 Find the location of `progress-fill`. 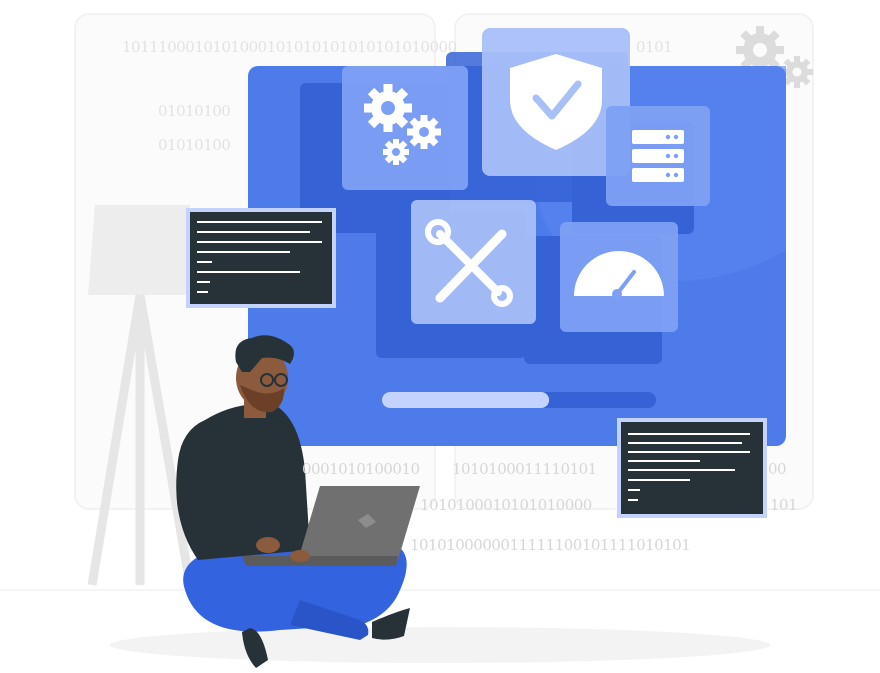

progress-fill is located at coordinates (466, 400).